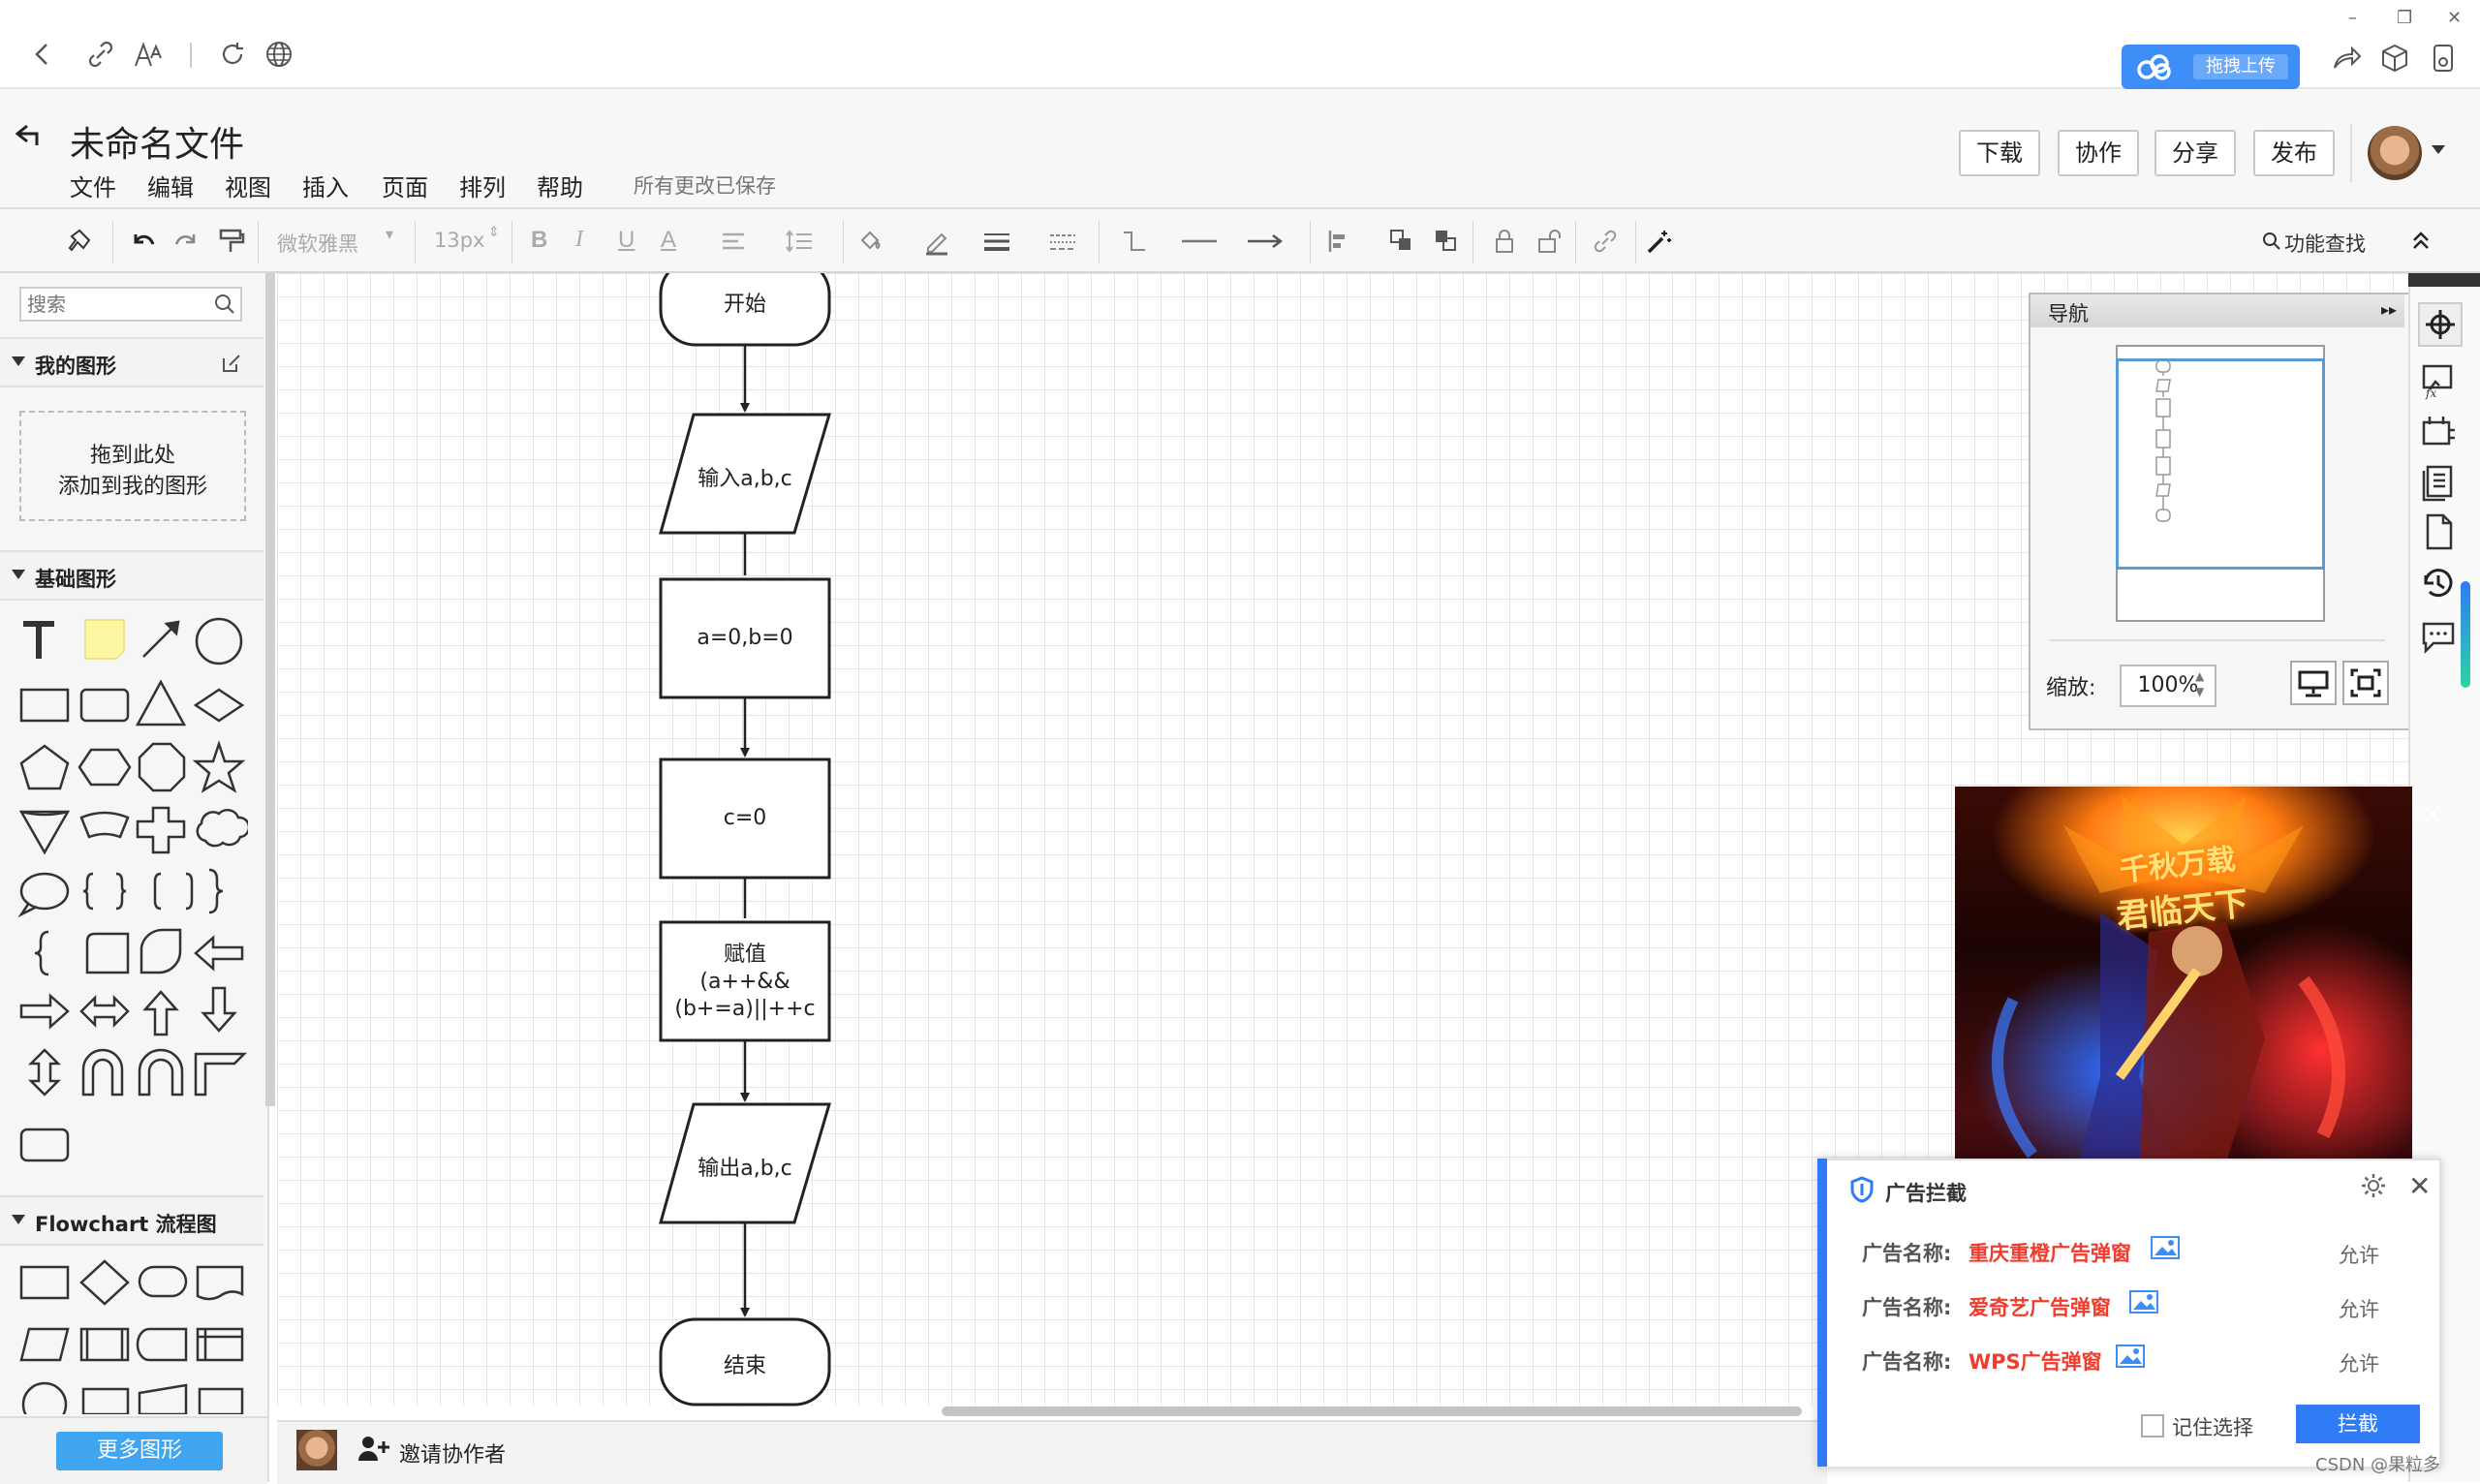 This screenshot has height=1484, width=2480. What do you see at coordinates (325, 185) in the screenshot?
I see `menu-insert: 插入` at bounding box center [325, 185].